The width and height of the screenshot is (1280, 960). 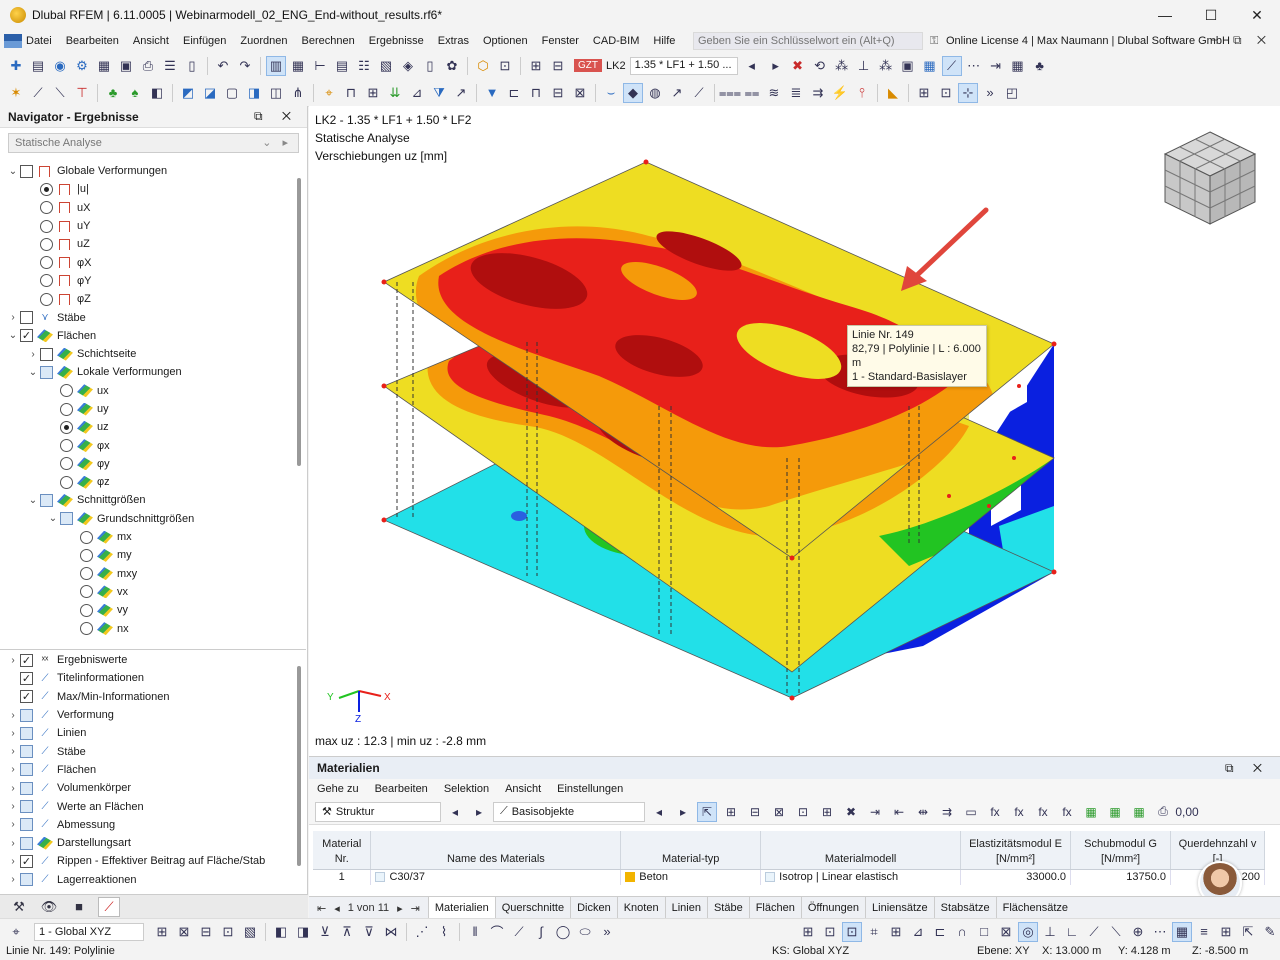 I want to click on online-icon: ◉, so click(x=60, y=66).